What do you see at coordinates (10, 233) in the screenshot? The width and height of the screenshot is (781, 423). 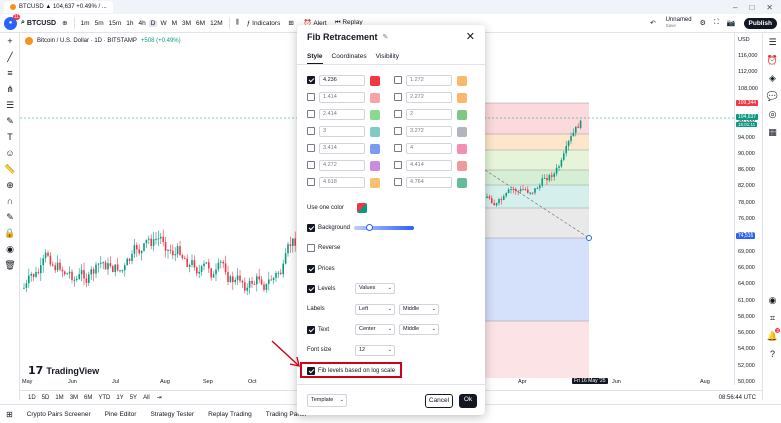 I see `lock-icon: 🔒` at bounding box center [10, 233].